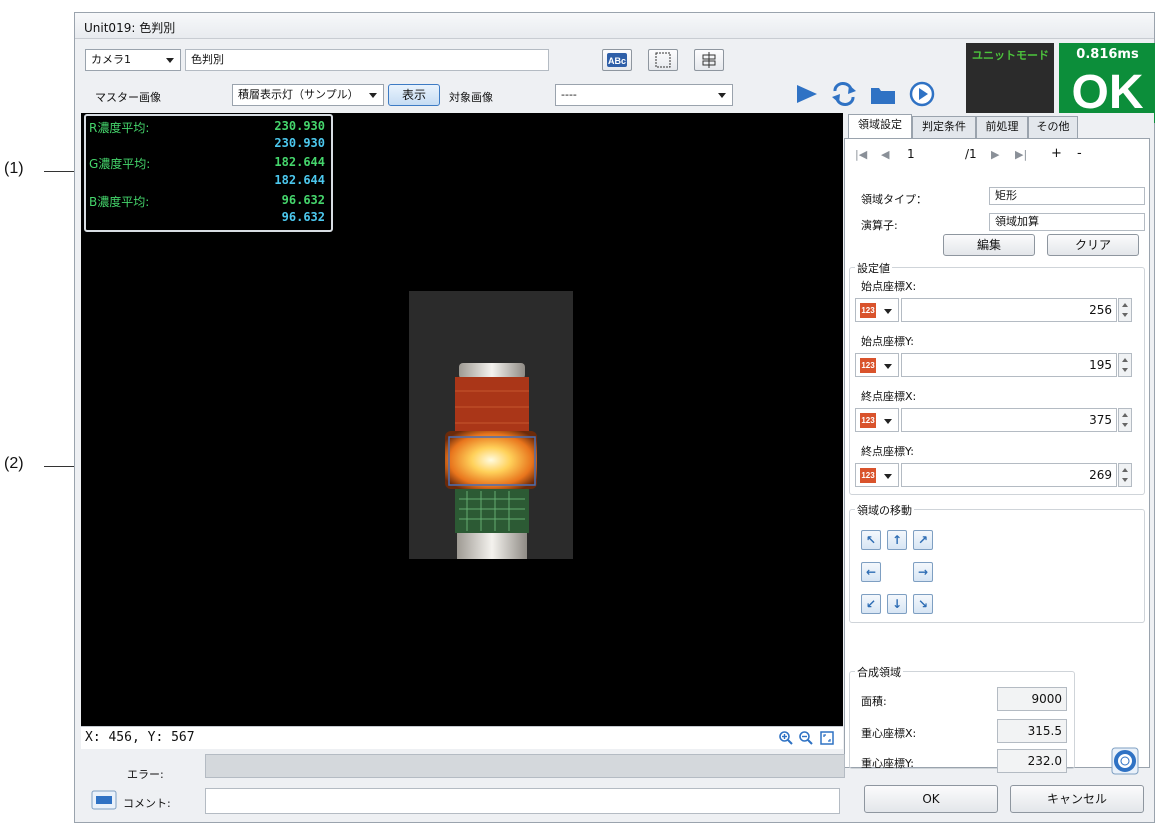 The image size is (1155, 823). Describe the element at coordinates (104, 800) in the screenshot. I see `keyboard-icon` at that location.